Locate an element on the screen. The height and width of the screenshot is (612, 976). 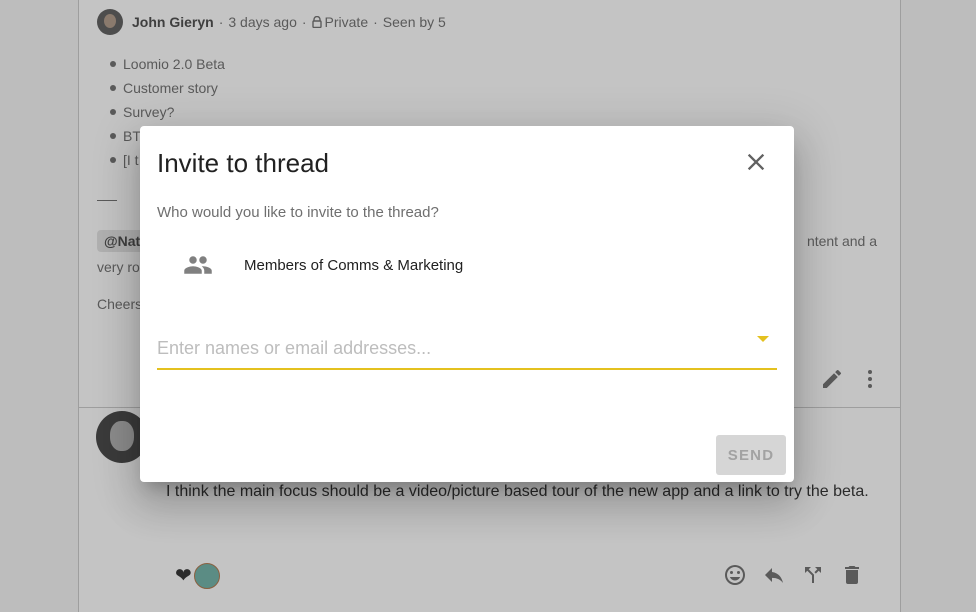
emoji-icon is located at coordinates (735, 575).